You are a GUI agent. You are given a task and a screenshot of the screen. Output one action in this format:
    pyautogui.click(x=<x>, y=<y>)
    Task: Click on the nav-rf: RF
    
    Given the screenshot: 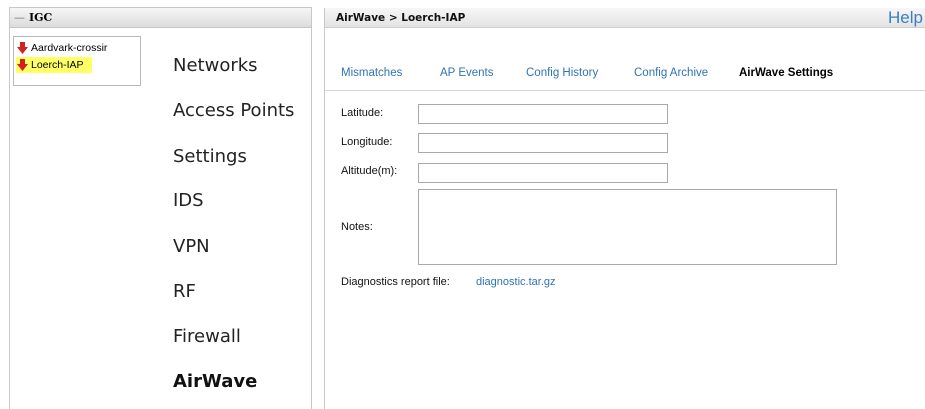 What is the action you would take?
    pyautogui.click(x=184, y=291)
    